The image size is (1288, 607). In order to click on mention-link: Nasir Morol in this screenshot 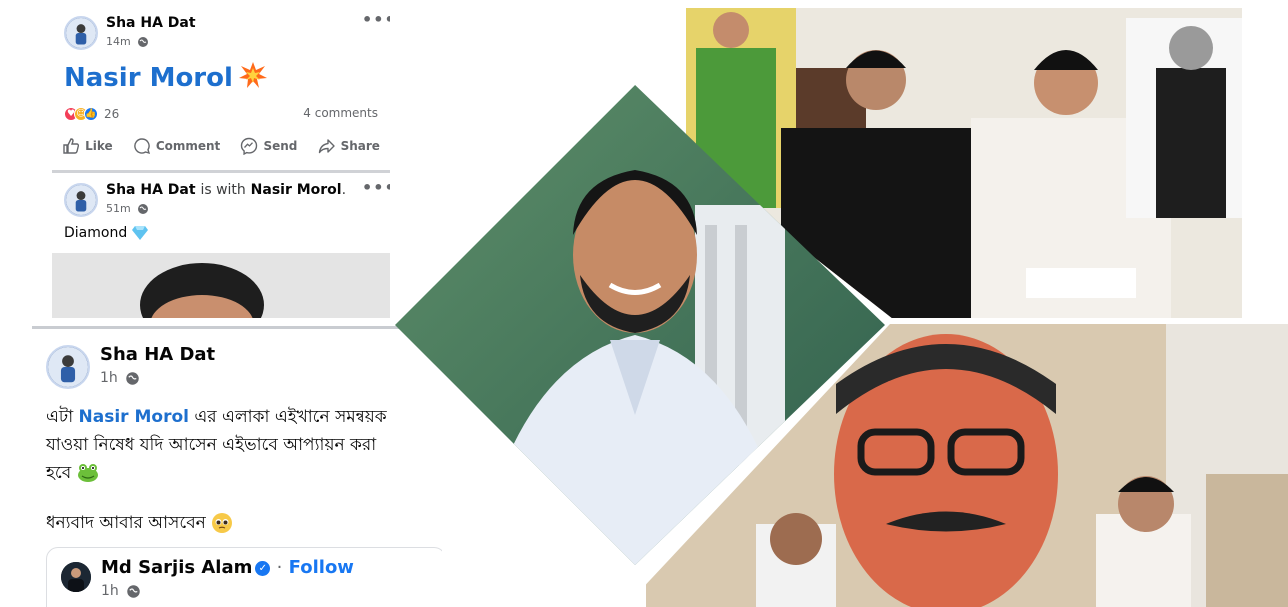, I will do `click(134, 417)`.